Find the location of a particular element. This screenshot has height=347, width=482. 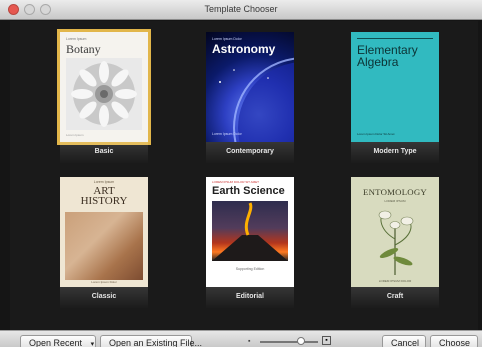

cover-rule is located at coordinates (395, 38).